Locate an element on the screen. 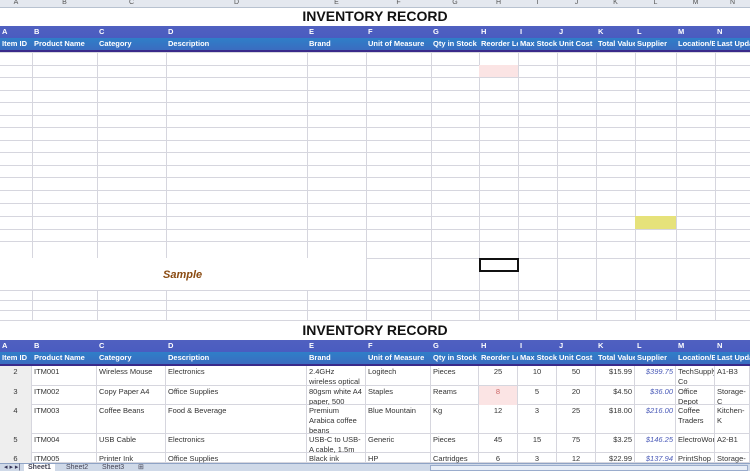 The image size is (750, 472). table-cell: 2 is located at coordinates (16, 376).